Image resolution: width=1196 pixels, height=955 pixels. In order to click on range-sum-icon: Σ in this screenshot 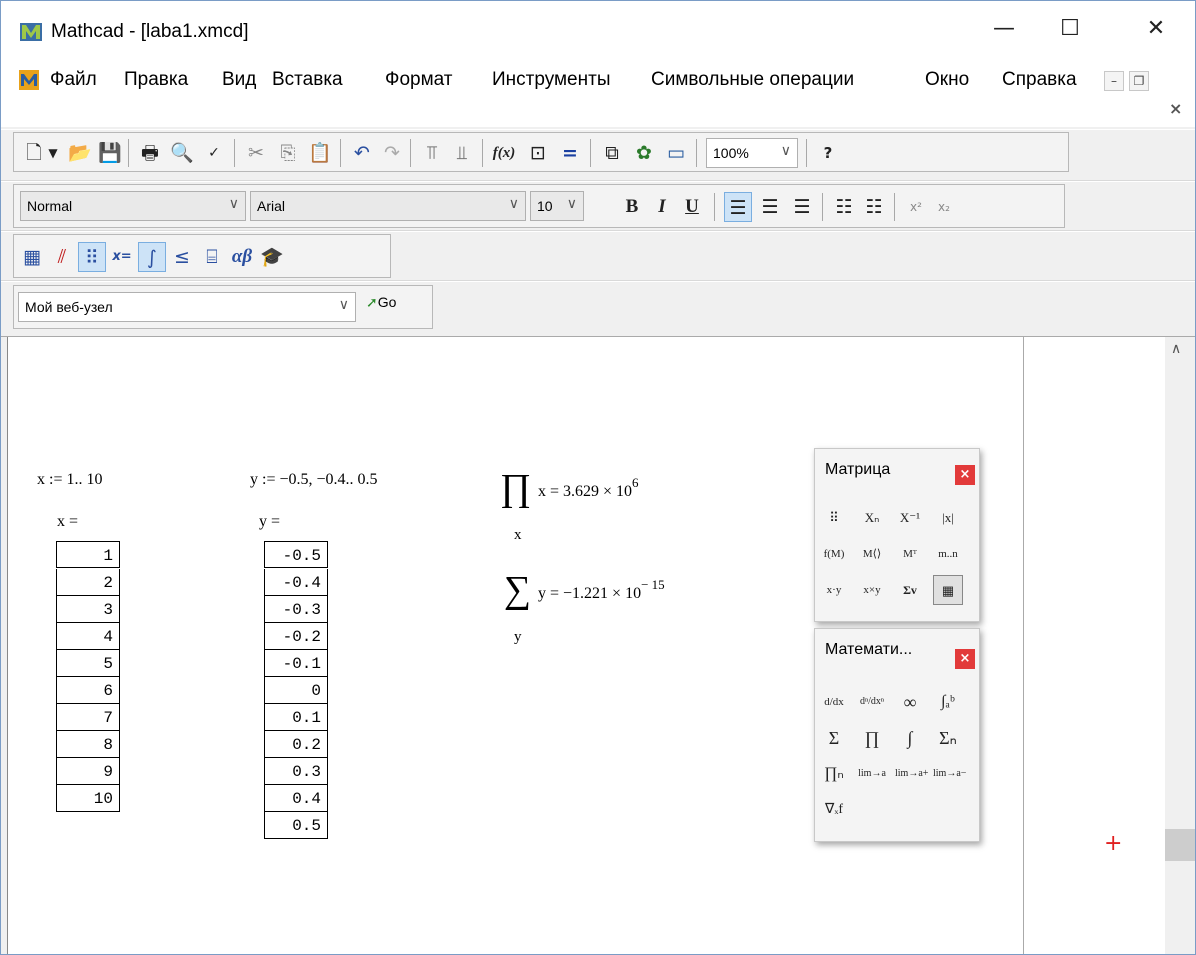, I will do `click(834, 738)`.